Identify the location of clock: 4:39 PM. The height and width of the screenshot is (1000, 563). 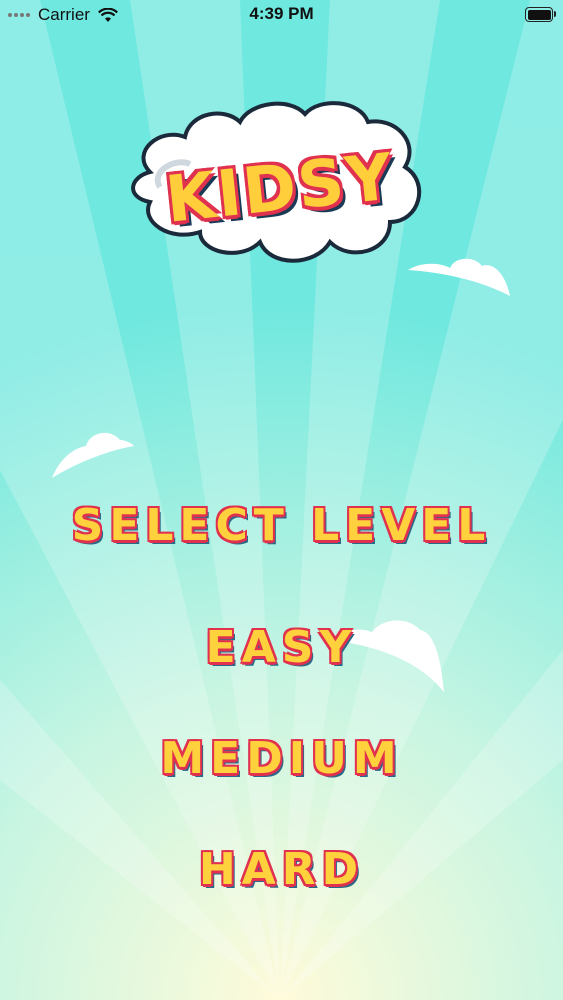
(281, 13).